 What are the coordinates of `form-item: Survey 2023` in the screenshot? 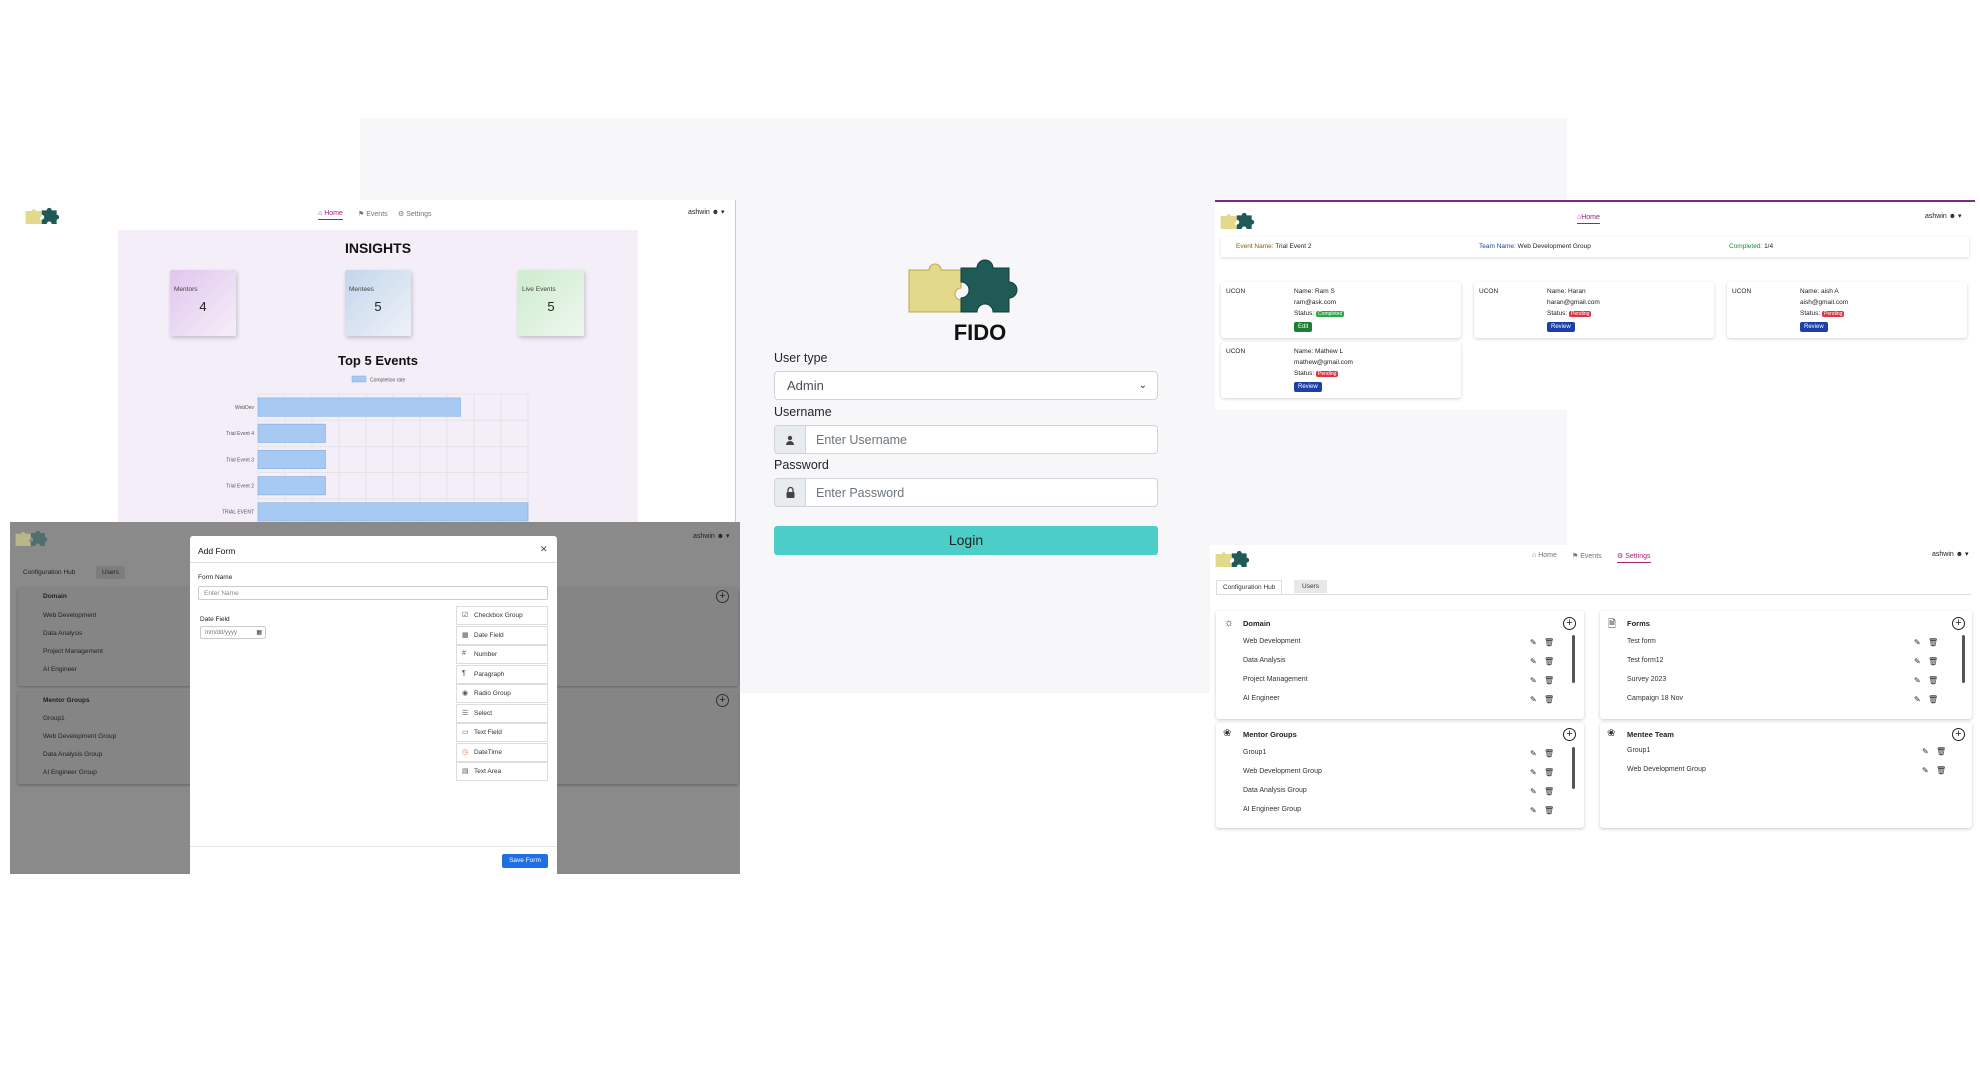 It's located at (1647, 679).